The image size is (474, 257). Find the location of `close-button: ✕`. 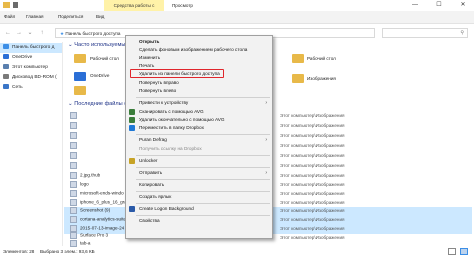

close-button: ✕ is located at coordinates (462, 5).